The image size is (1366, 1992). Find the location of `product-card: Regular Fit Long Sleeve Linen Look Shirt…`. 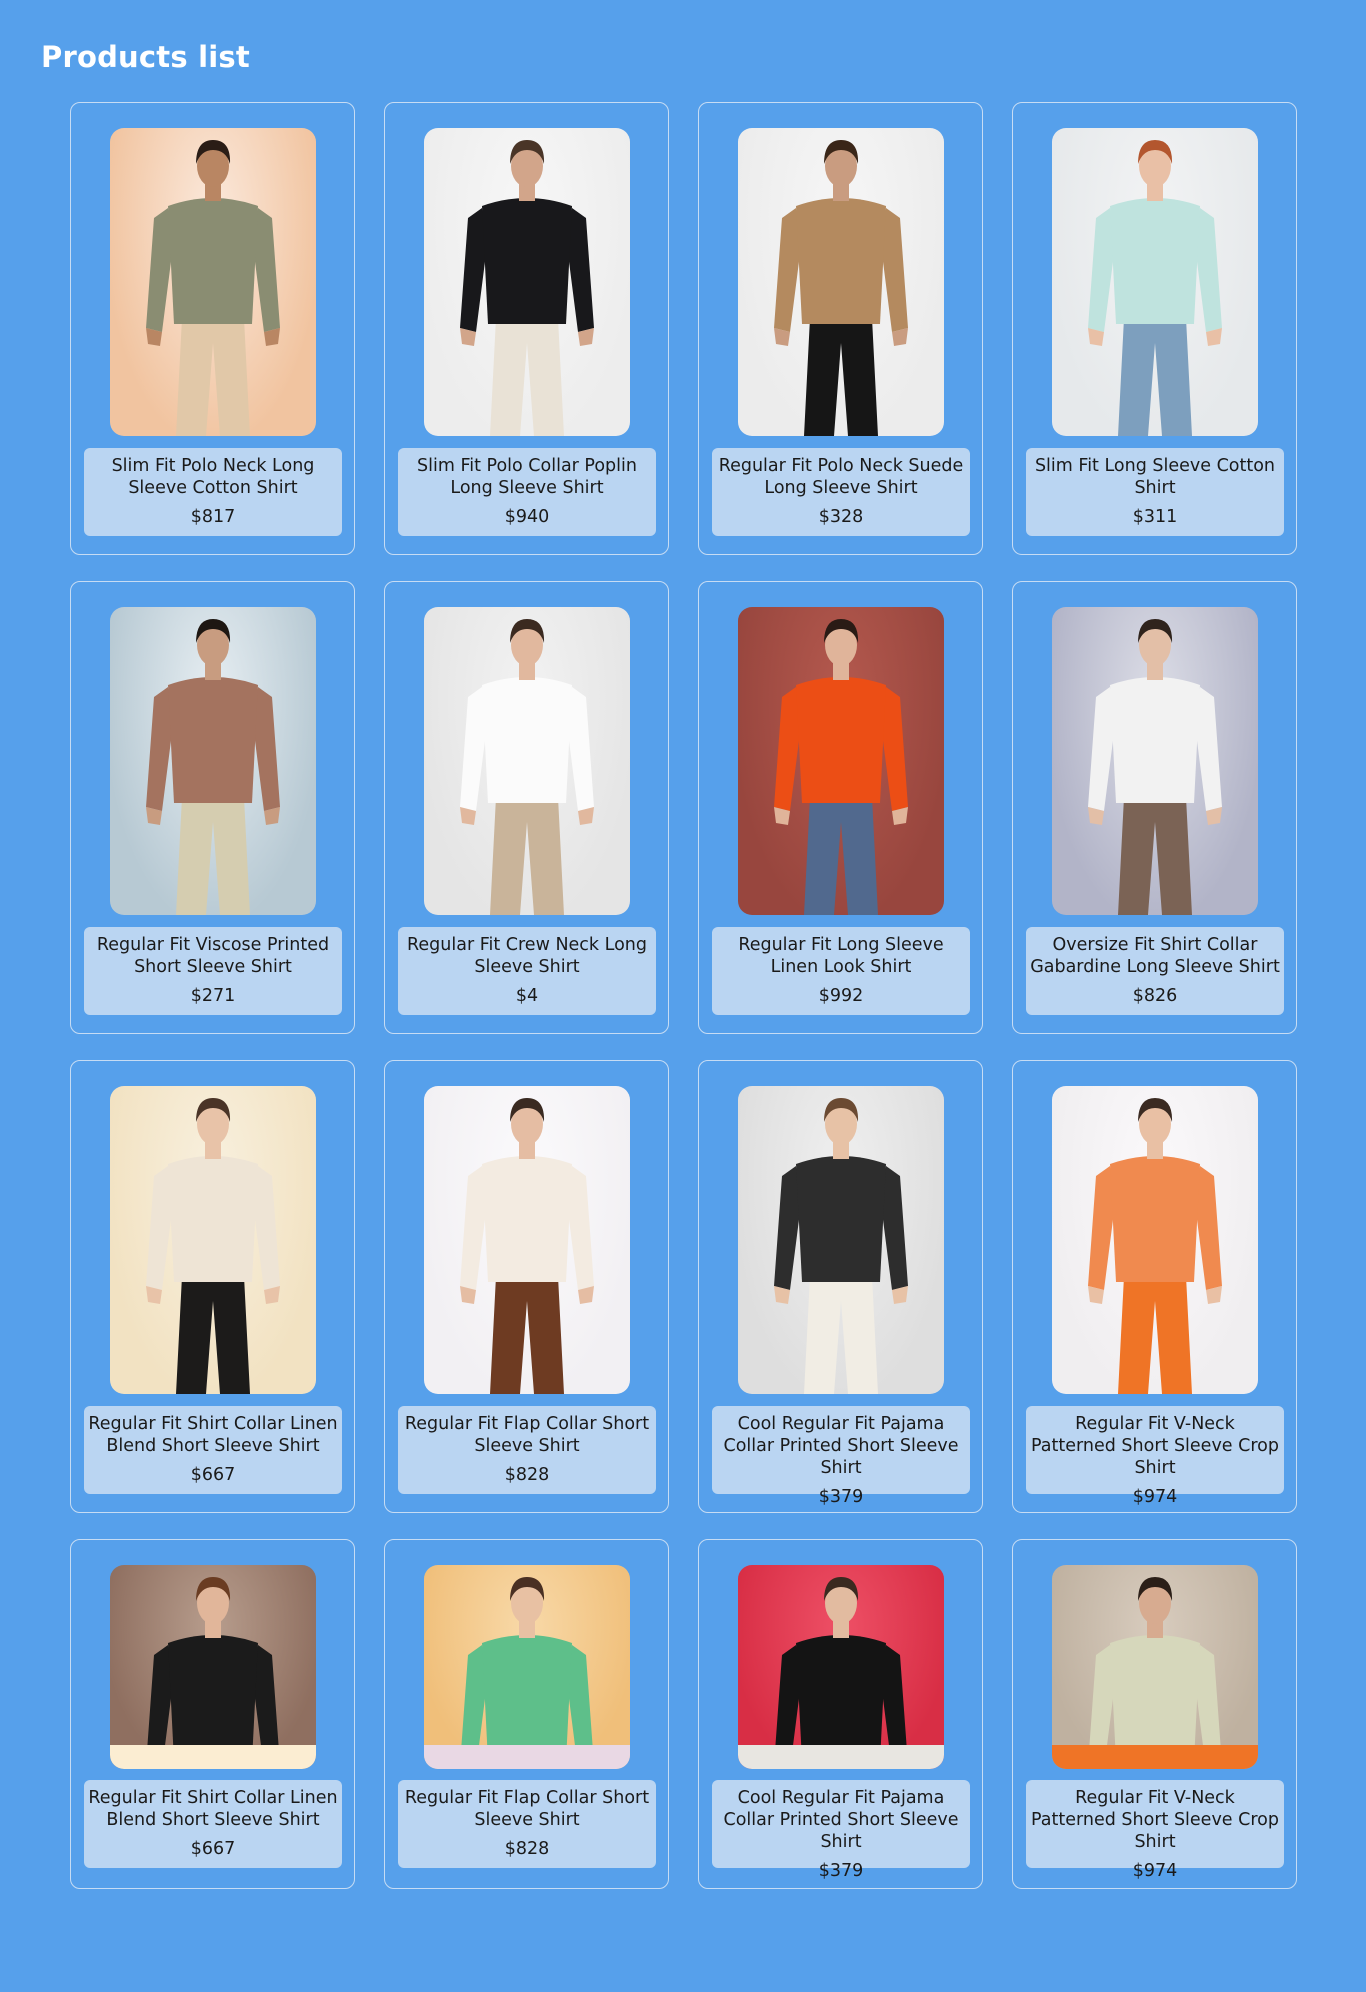

product-card: Regular Fit Long Sleeve Linen Look Shirt… is located at coordinates (840, 807).